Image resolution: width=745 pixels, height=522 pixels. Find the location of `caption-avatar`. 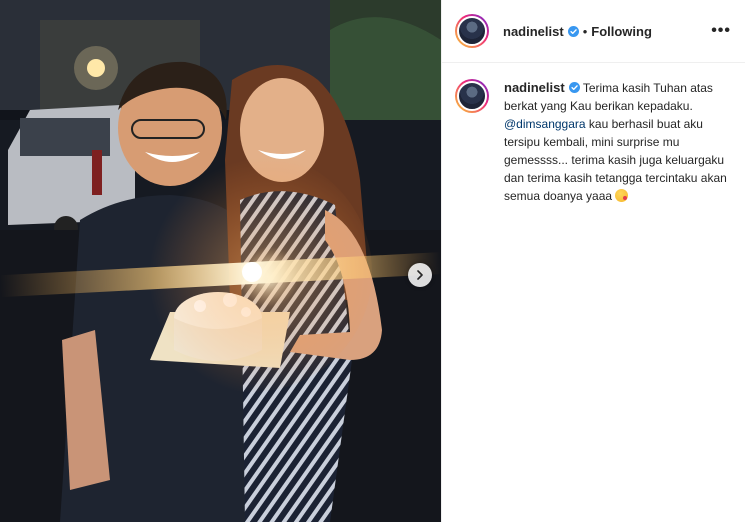

caption-avatar is located at coordinates (472, 96).